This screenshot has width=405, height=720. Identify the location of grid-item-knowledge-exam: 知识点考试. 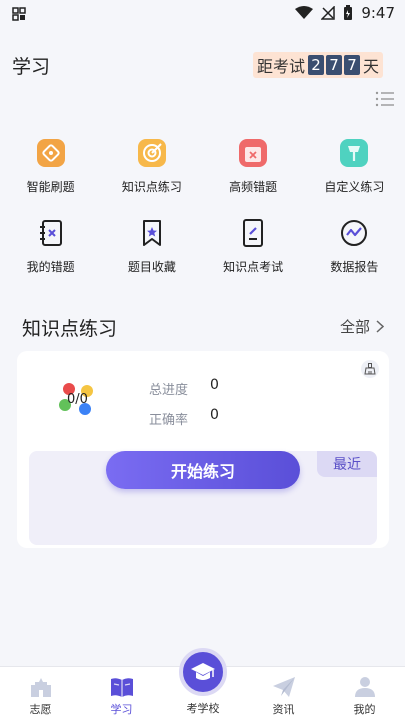
(253, 256).